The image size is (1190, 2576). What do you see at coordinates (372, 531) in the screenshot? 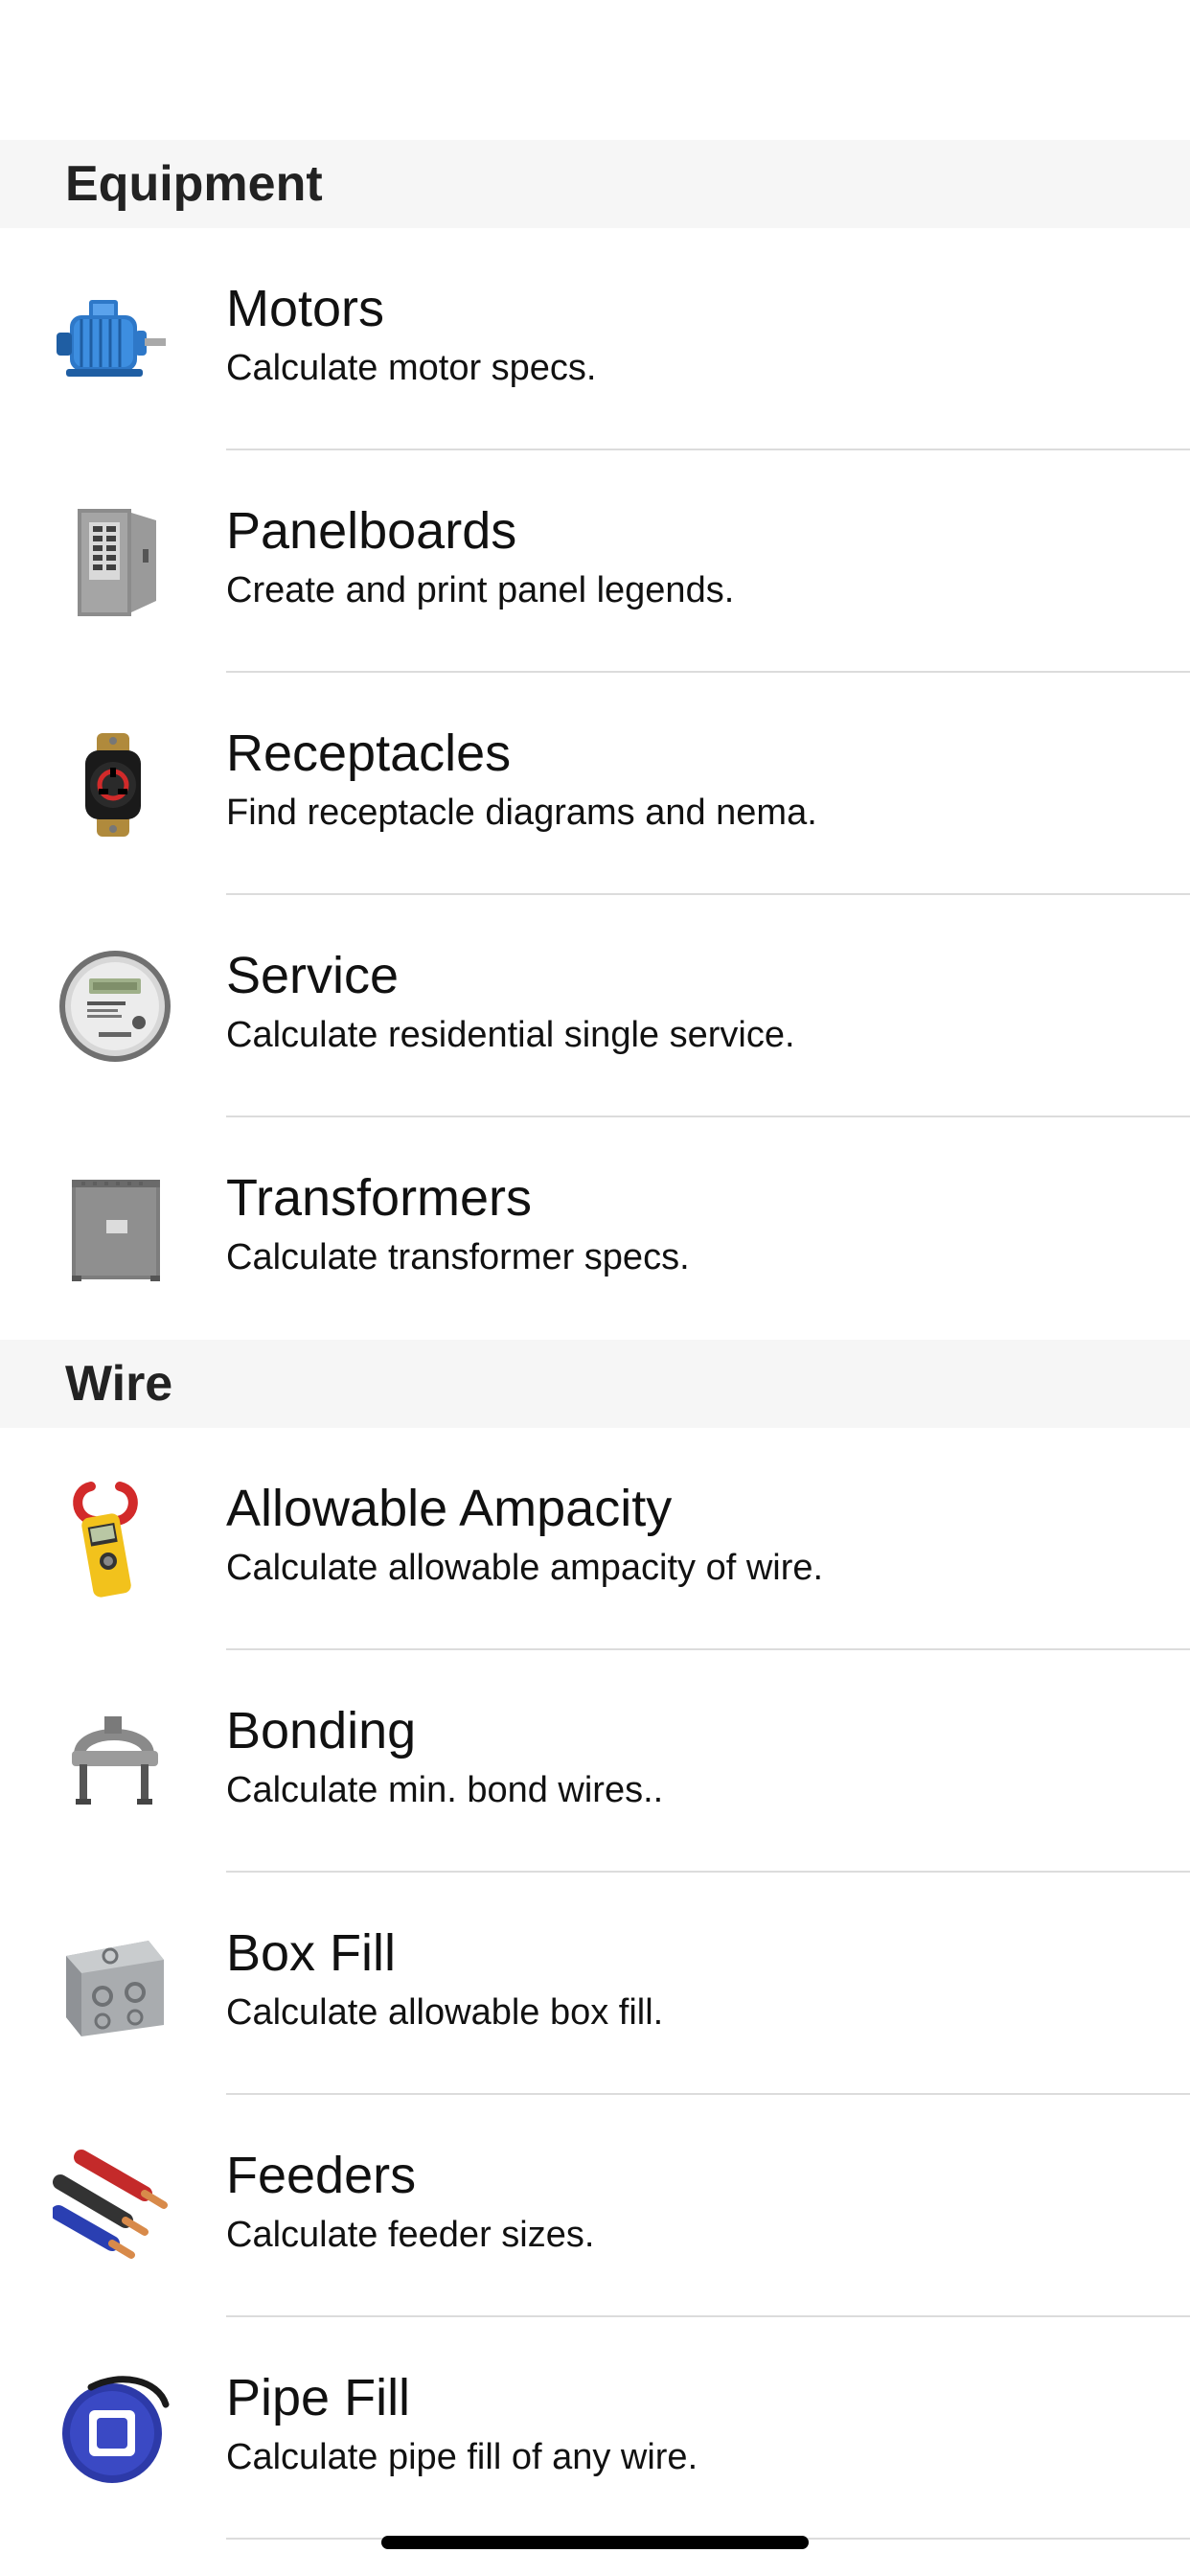
I see `item-title: Panelboards` at bounding box center [372, 531].